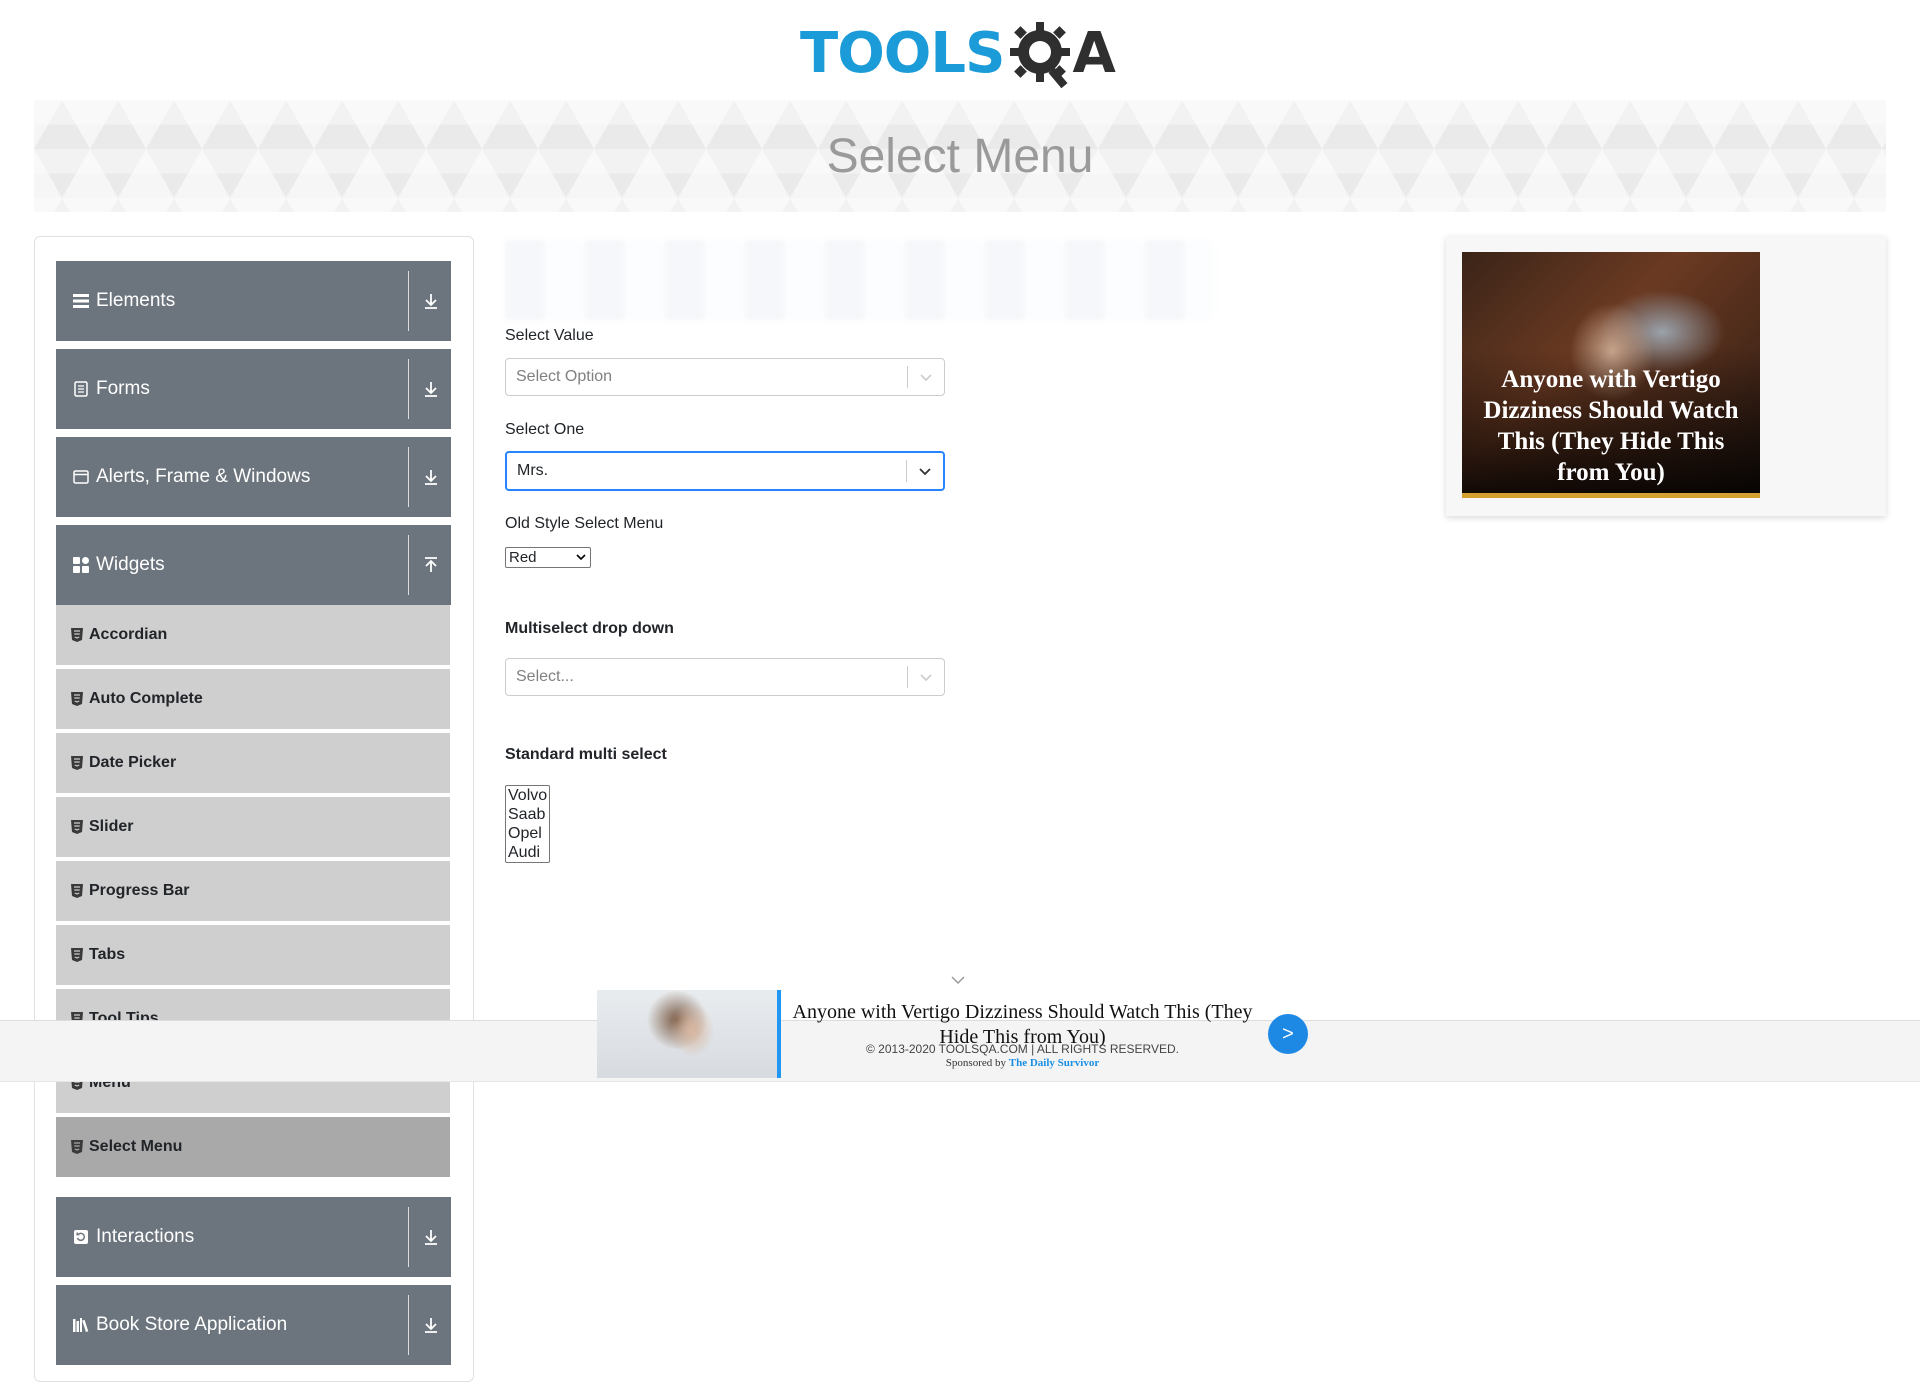 This screenshot has height=1382, width=1920. I want to click on sidebar-group-label: Interactions, so click(145, 1236).